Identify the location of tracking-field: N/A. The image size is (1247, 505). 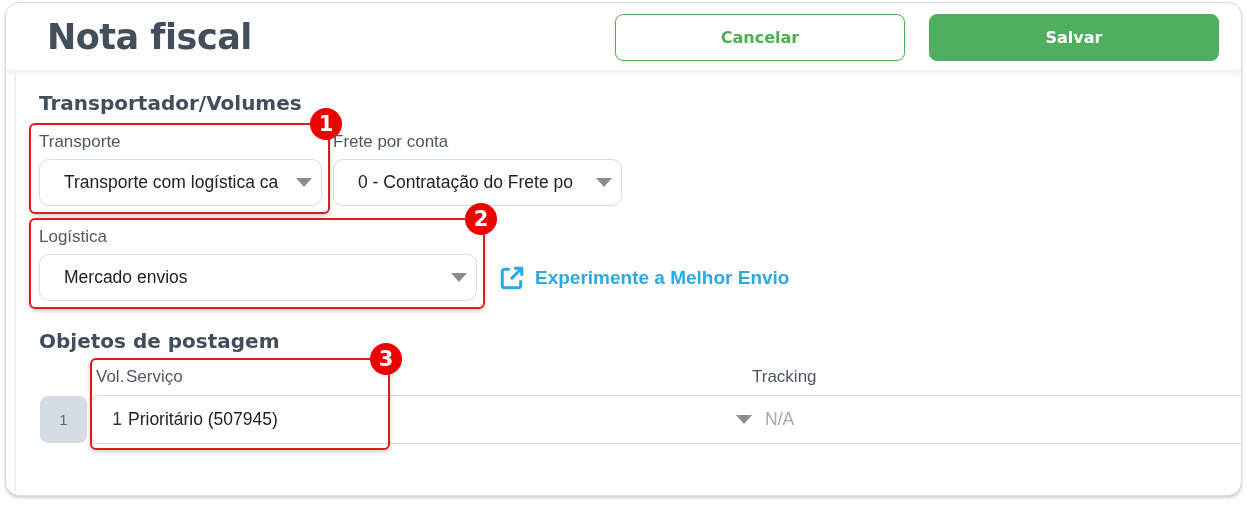
(810, 419).